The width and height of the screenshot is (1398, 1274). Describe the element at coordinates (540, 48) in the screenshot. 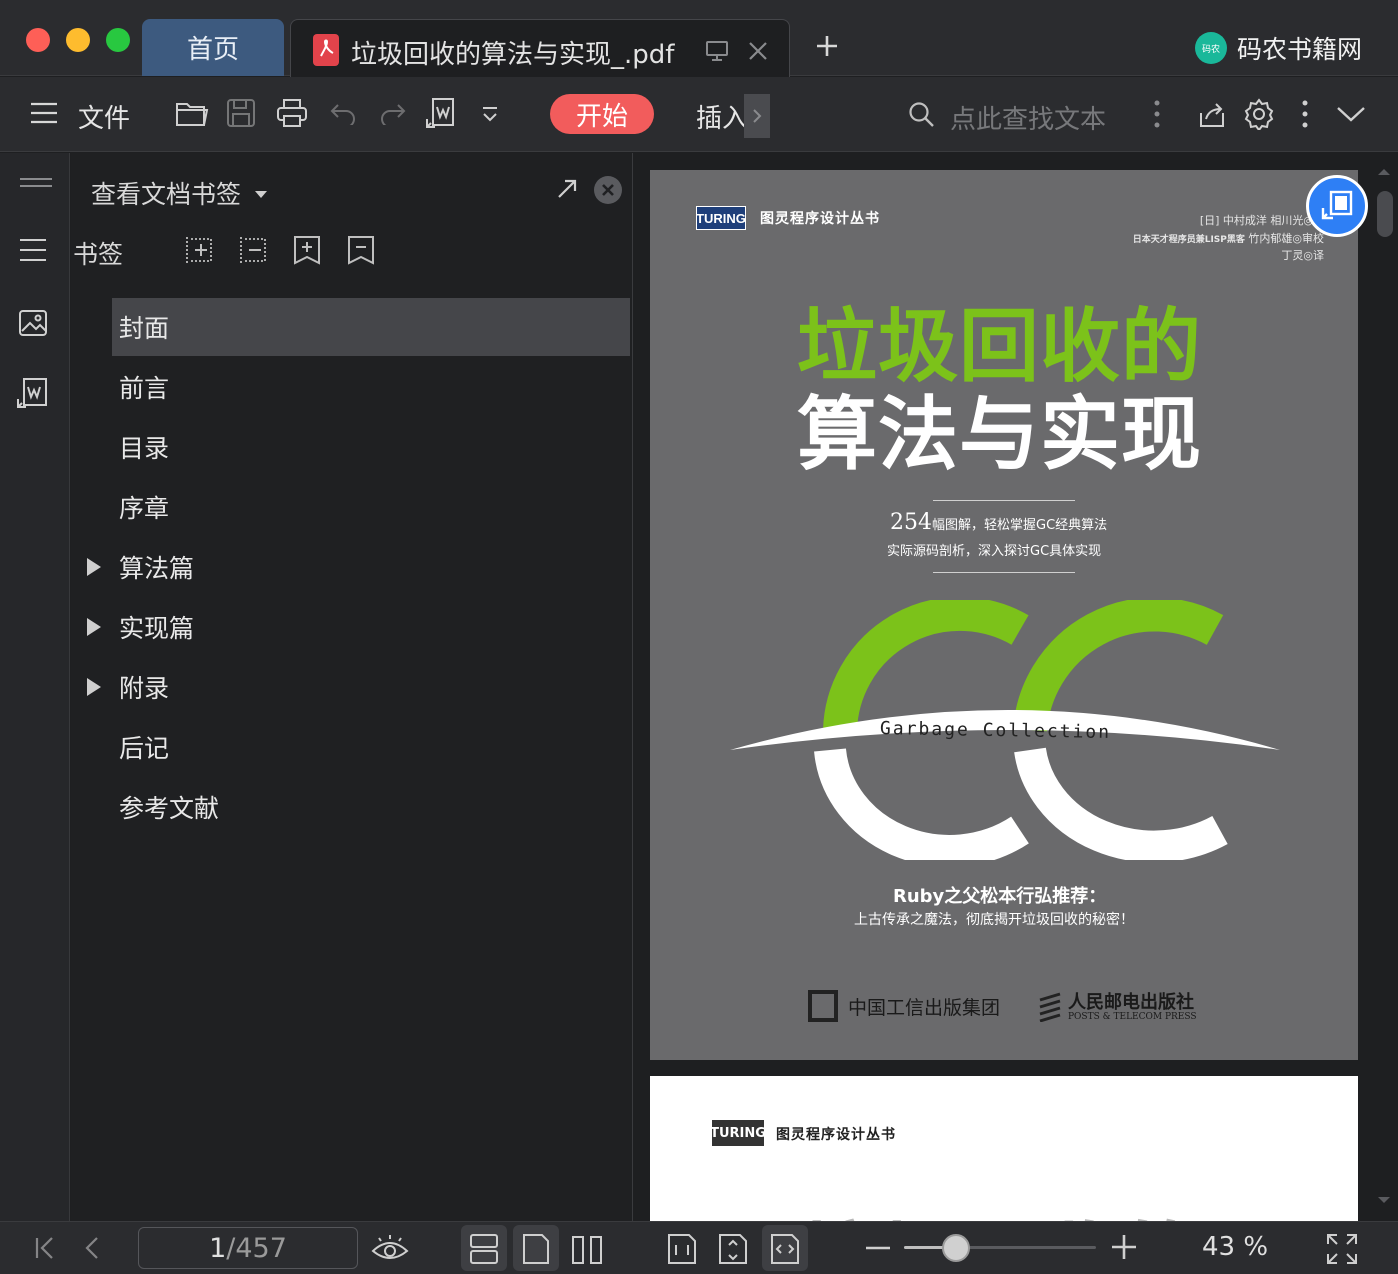

I see `tab-document: 垃圾回收的算法与实现_.pdf` at that location.